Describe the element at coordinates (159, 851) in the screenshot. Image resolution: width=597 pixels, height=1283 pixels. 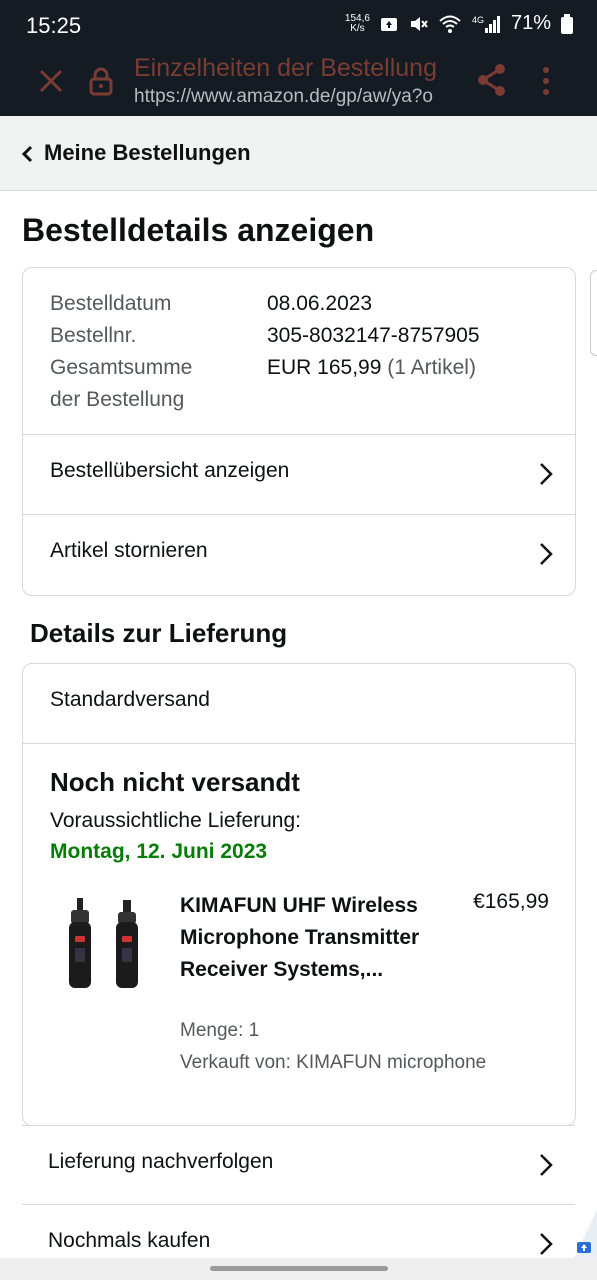
I see `expected-delivery-date: Montag, 12. Juni 2023` at that location.